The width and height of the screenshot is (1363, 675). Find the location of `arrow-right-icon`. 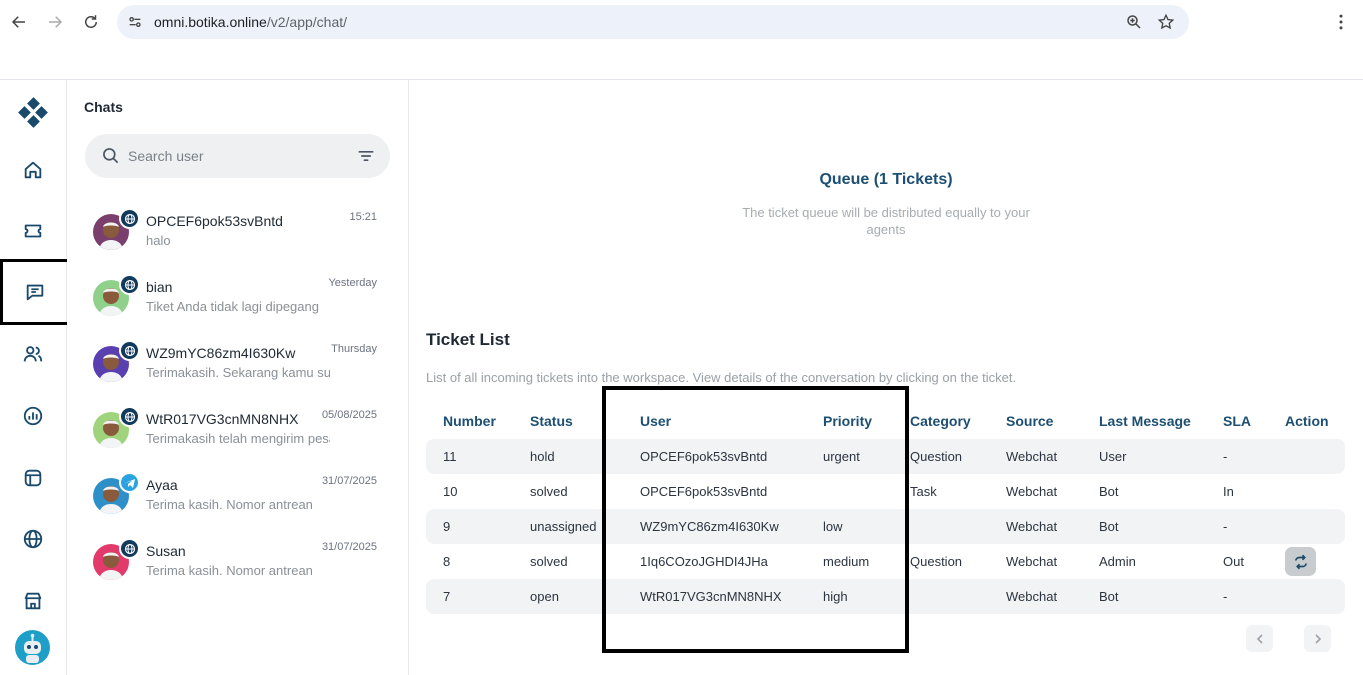

arrow-right-icon is located at coordinates (56, 22).